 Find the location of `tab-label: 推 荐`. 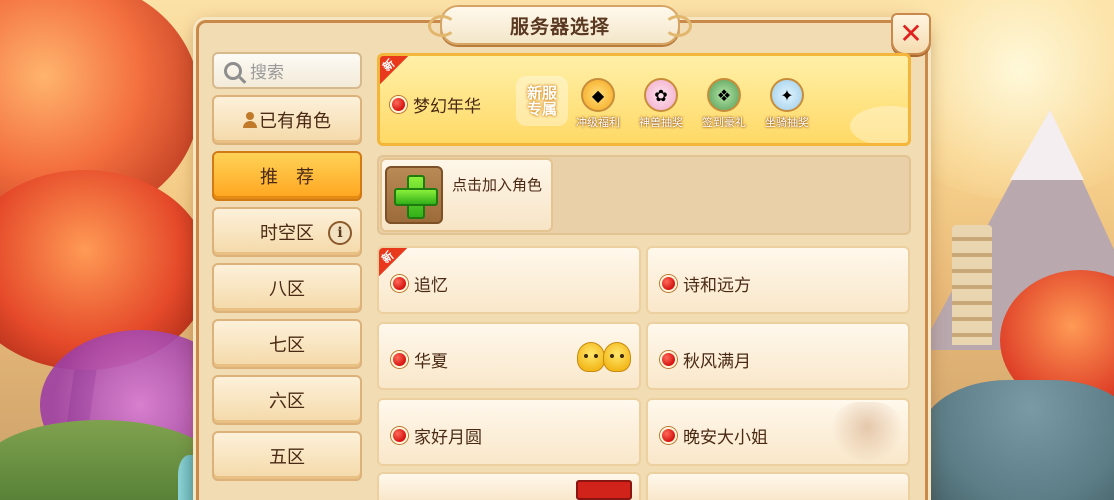

tab-label: 推 荐 is located at coordinates (287, 177).